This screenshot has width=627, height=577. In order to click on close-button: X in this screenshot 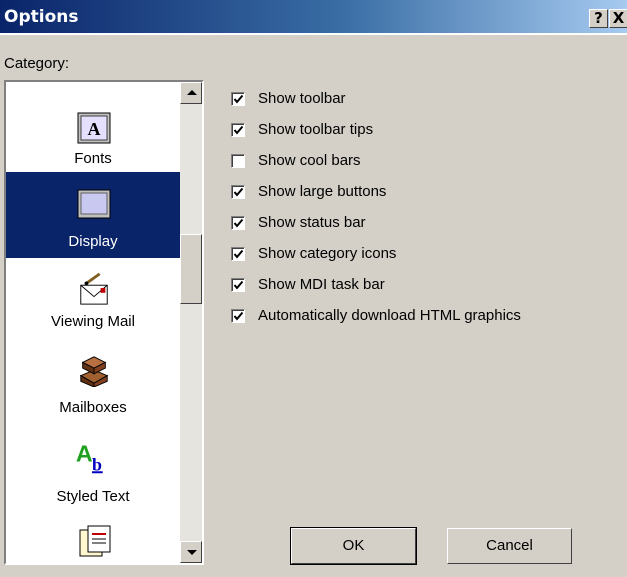, I will do `click(618, 18)`.